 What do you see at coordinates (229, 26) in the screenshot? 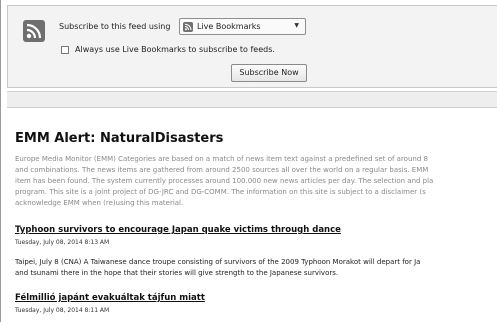
I see `feed-reader-selected-value: Live Bookmarks` at bounding box center [229, 26].